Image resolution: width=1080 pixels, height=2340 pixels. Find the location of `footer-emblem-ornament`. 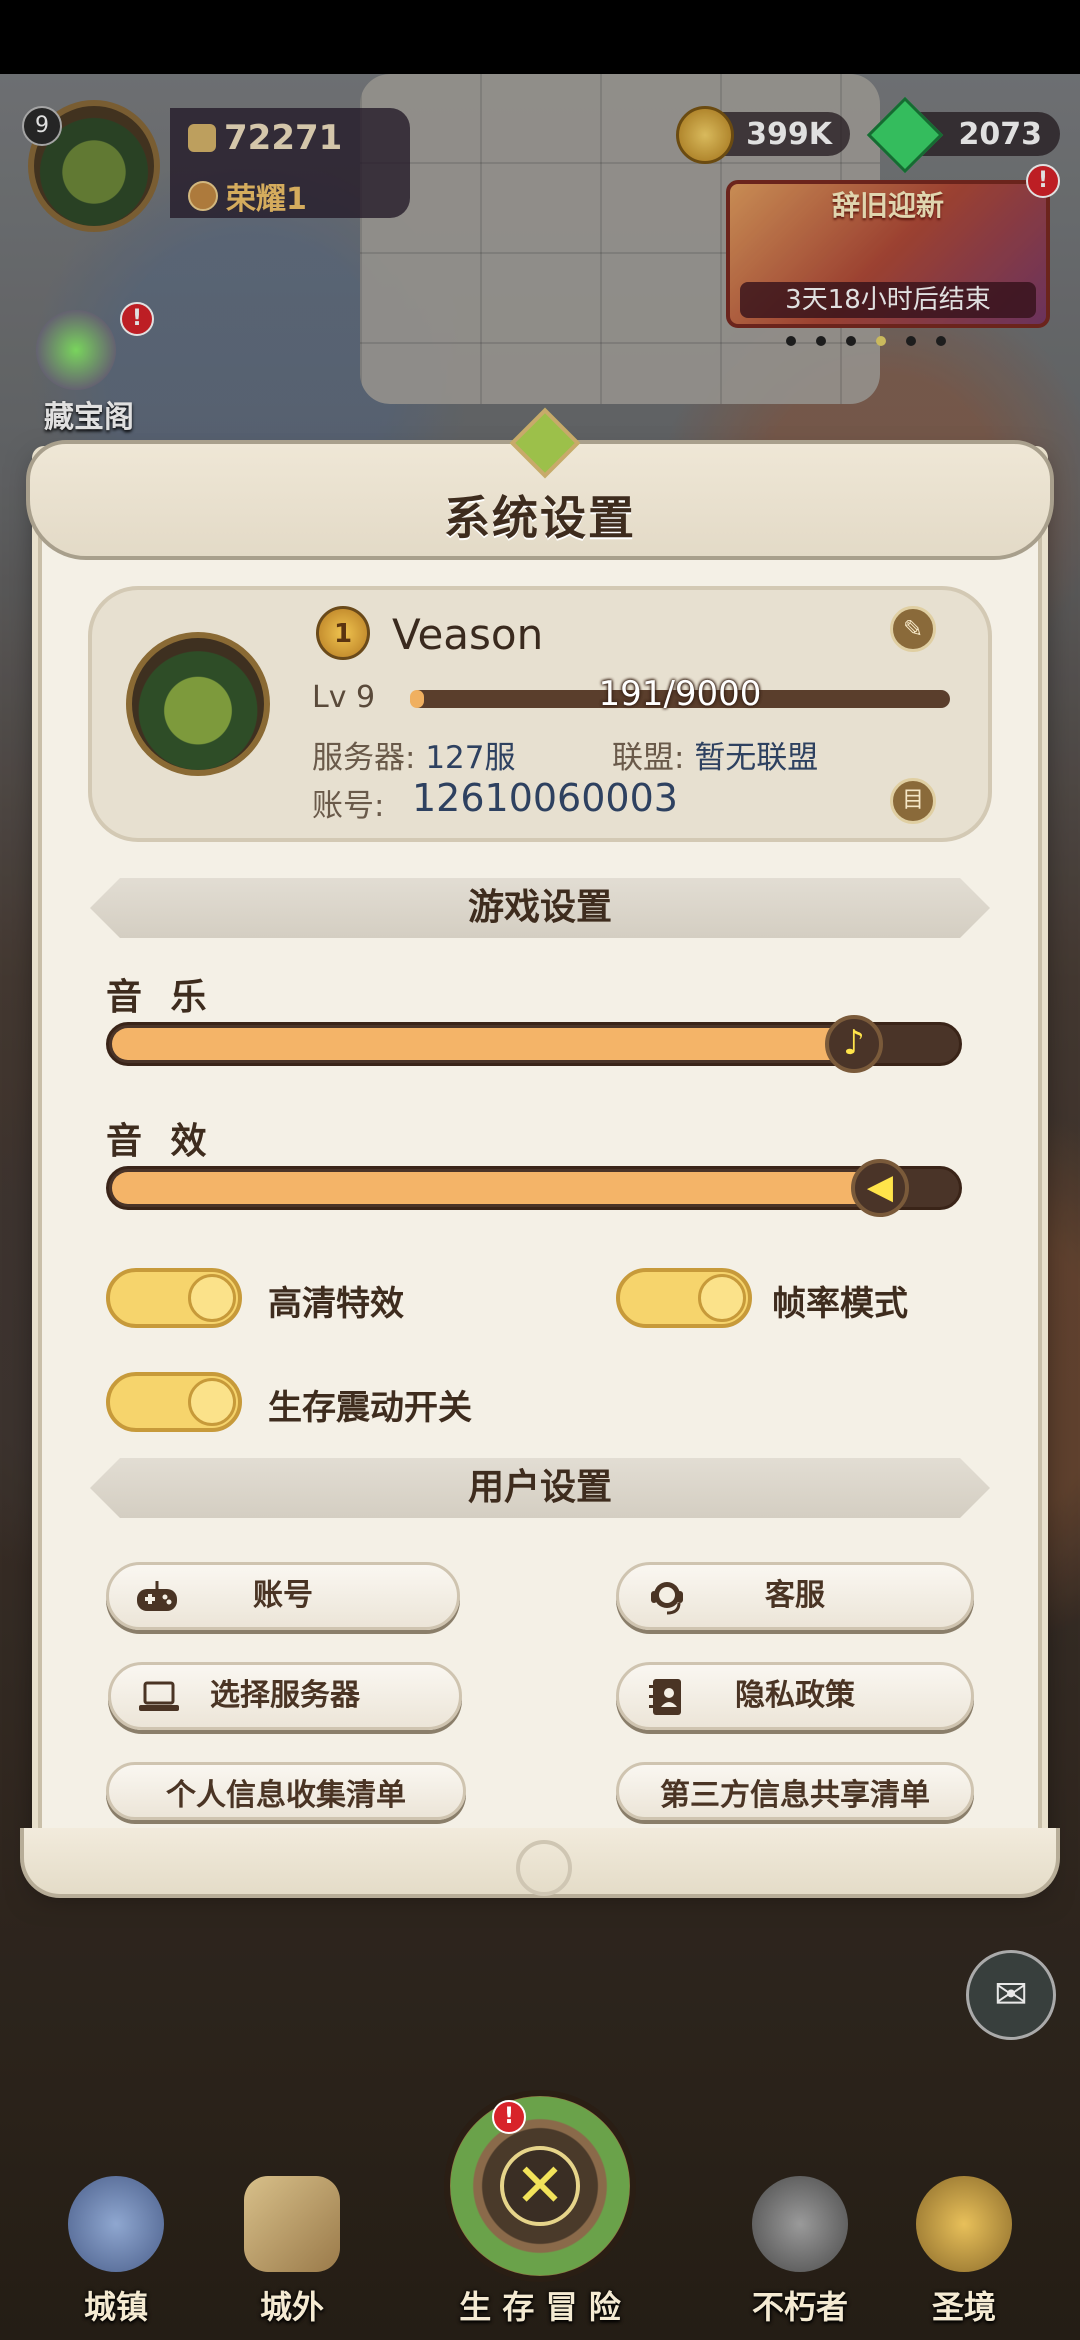

footer-emblem-ornament is located at coordinates (544, 1868).